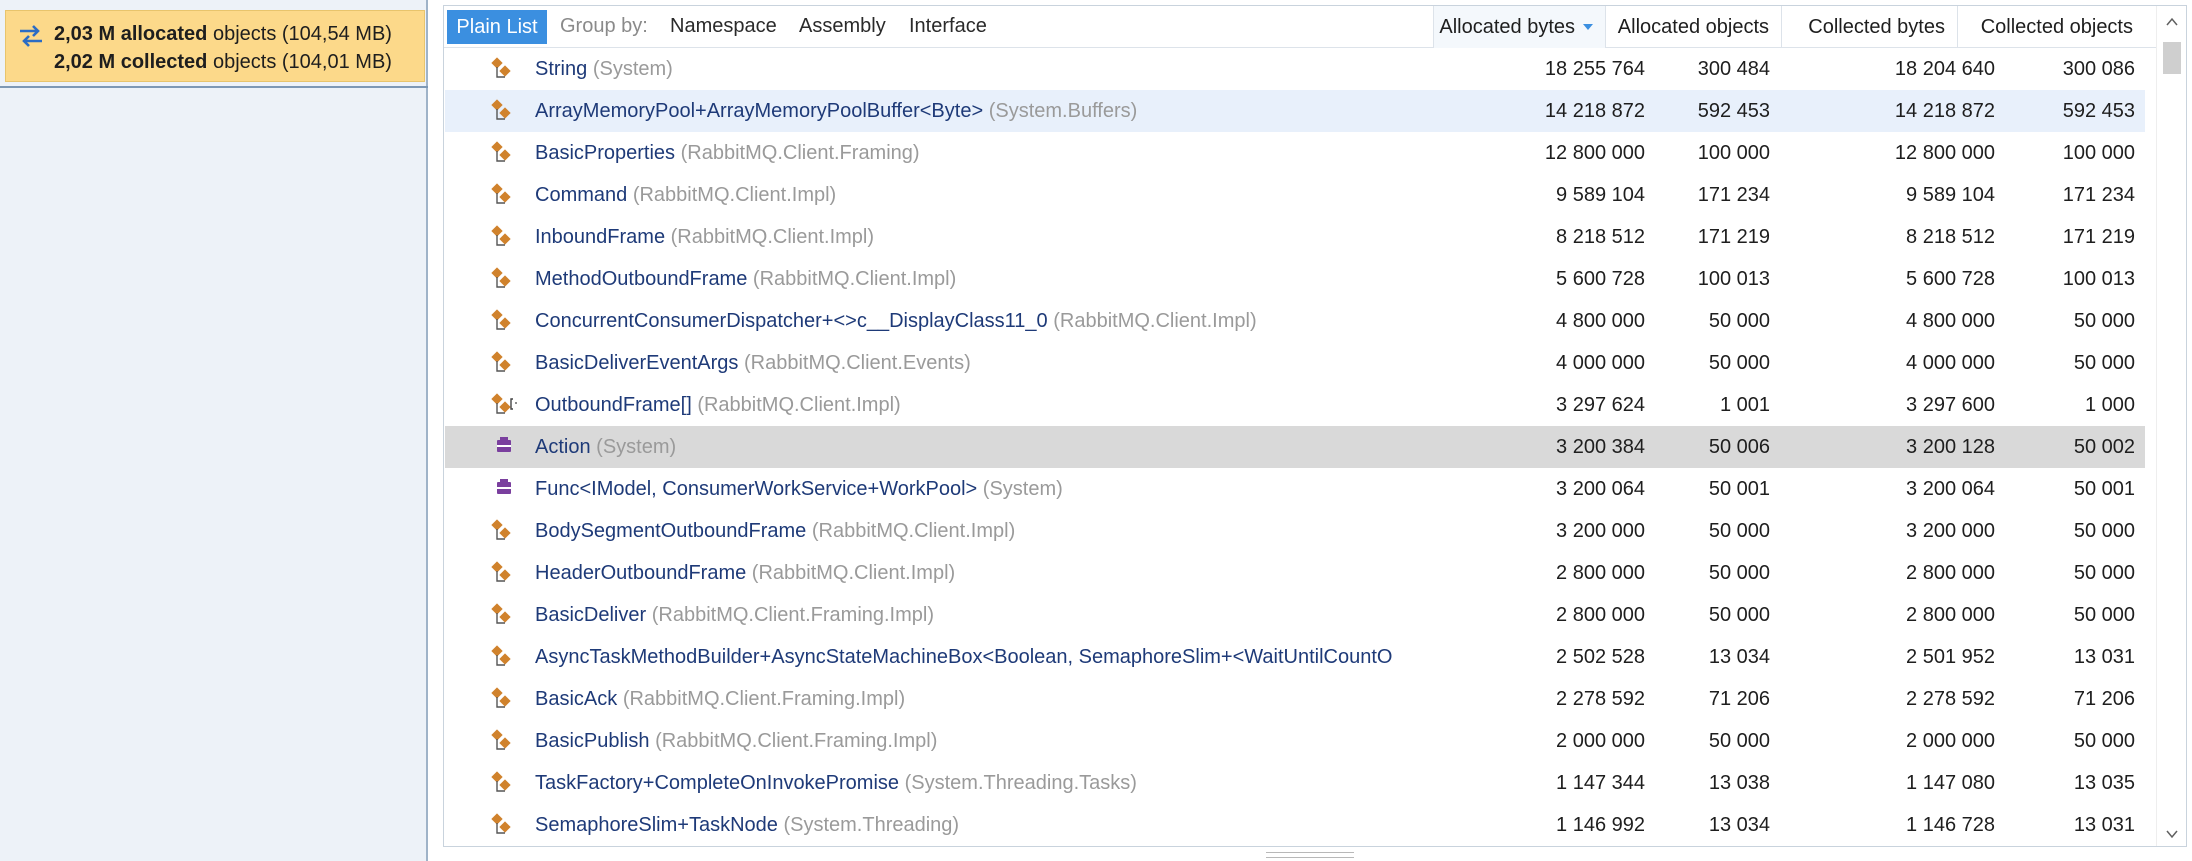  What do you see at coordinates (1950, 405) in the screenshot?
I see `collected-bytes-cell: 3 297 600` at bounding box center [1950, 405].